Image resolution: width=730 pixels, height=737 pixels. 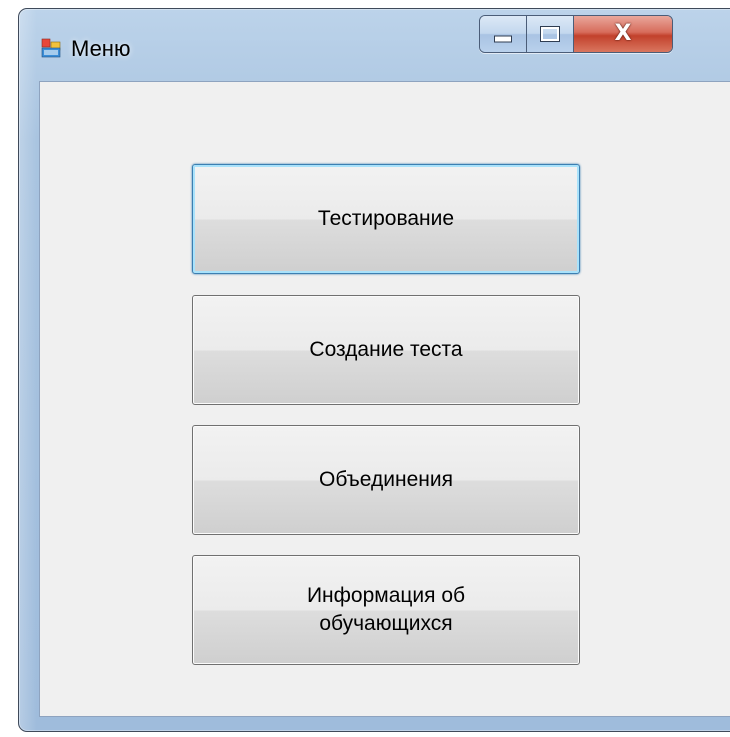 I want to click on student-info-button-label: Информация об обучающихся, so click(x=386, y=609).